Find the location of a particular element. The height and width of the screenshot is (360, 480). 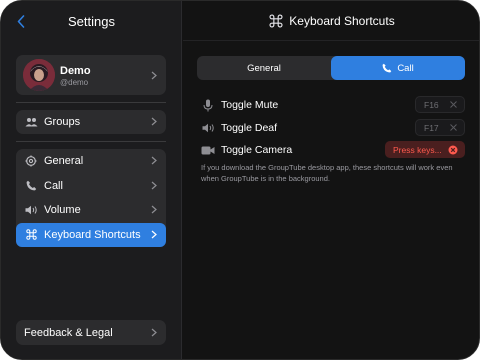

settings-menu: General Call Volume Keyboard Shortcuts is located at coordinates (91, 198).